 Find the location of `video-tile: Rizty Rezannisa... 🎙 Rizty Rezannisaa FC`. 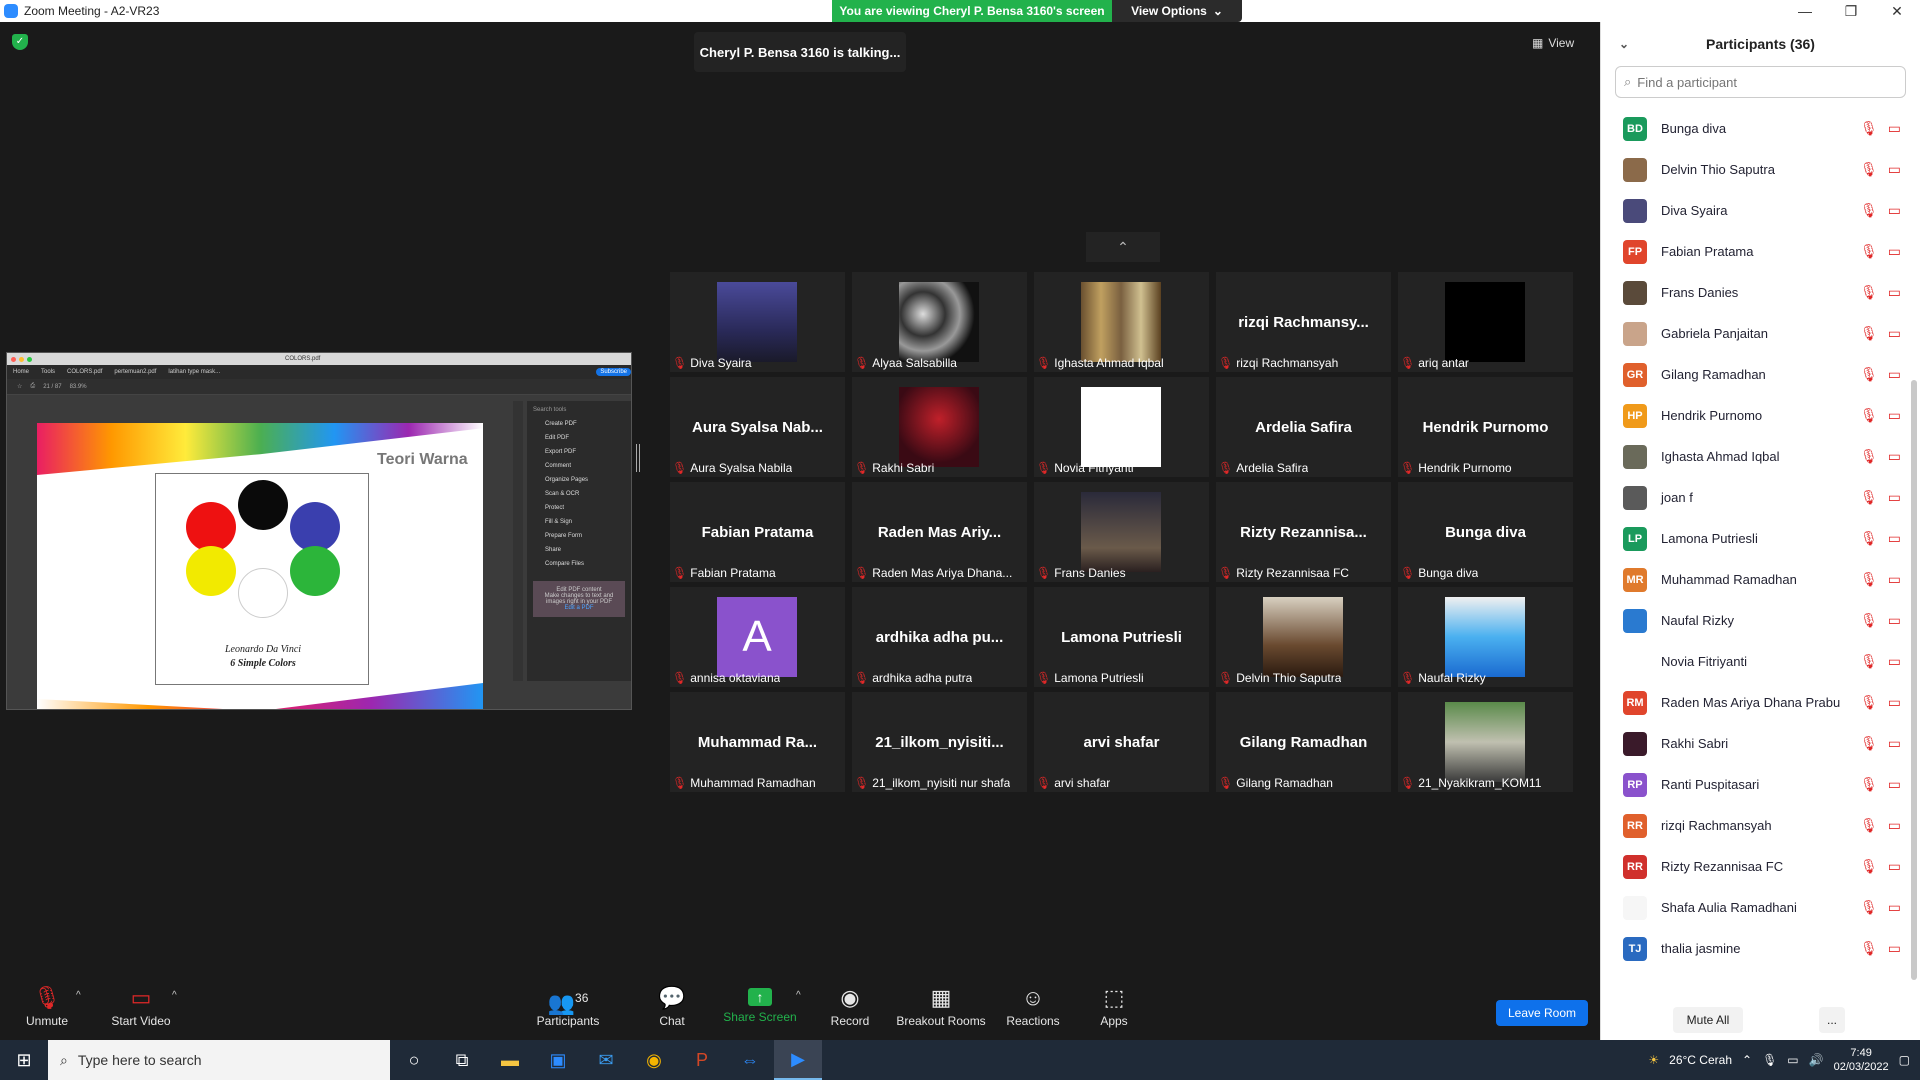

video-tile: Rizty Rezannisa... 🎙 Rizty Rezannisaa FC is located at coordinates (1303, 532).